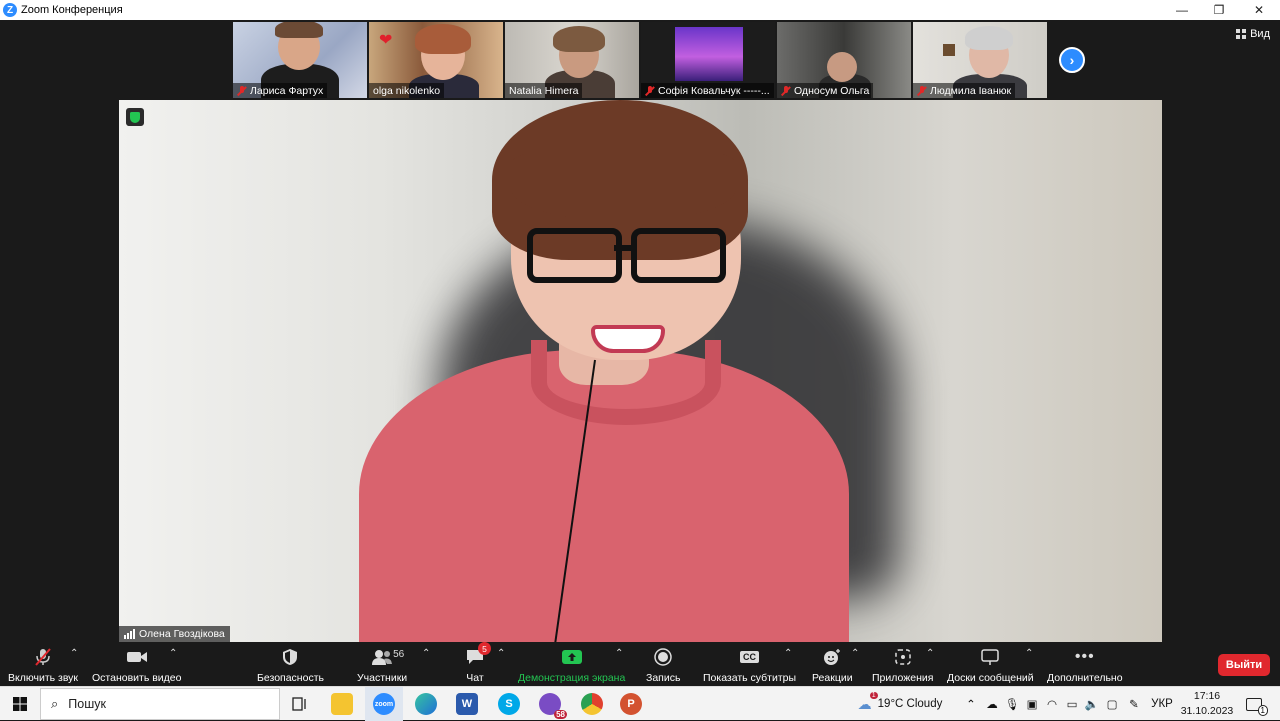  Describe the element at coordinates (43, 678) in the screenshot. I see `unmute-label: Включить звук` at that location.